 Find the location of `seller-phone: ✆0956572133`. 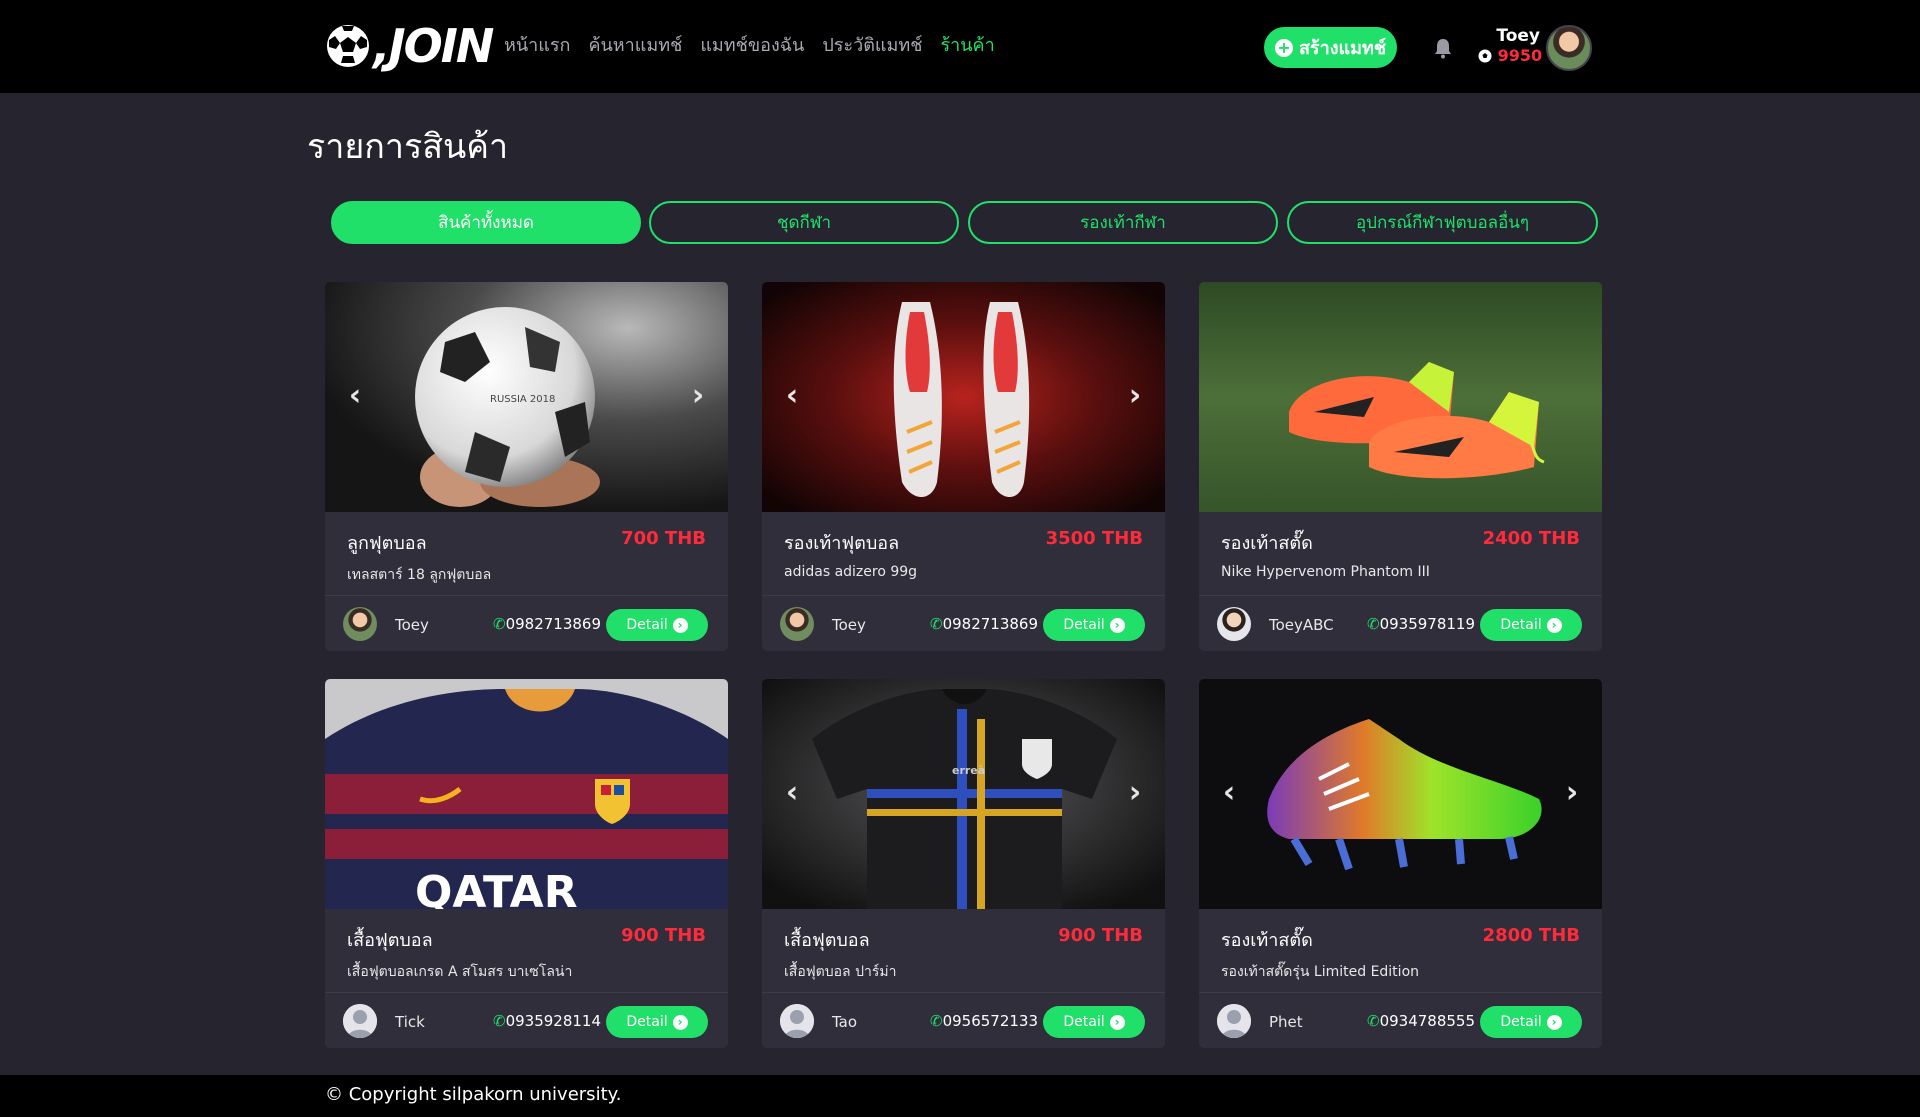

seller-phone: ✆0956572133 is located at coordinates (984, 1021).